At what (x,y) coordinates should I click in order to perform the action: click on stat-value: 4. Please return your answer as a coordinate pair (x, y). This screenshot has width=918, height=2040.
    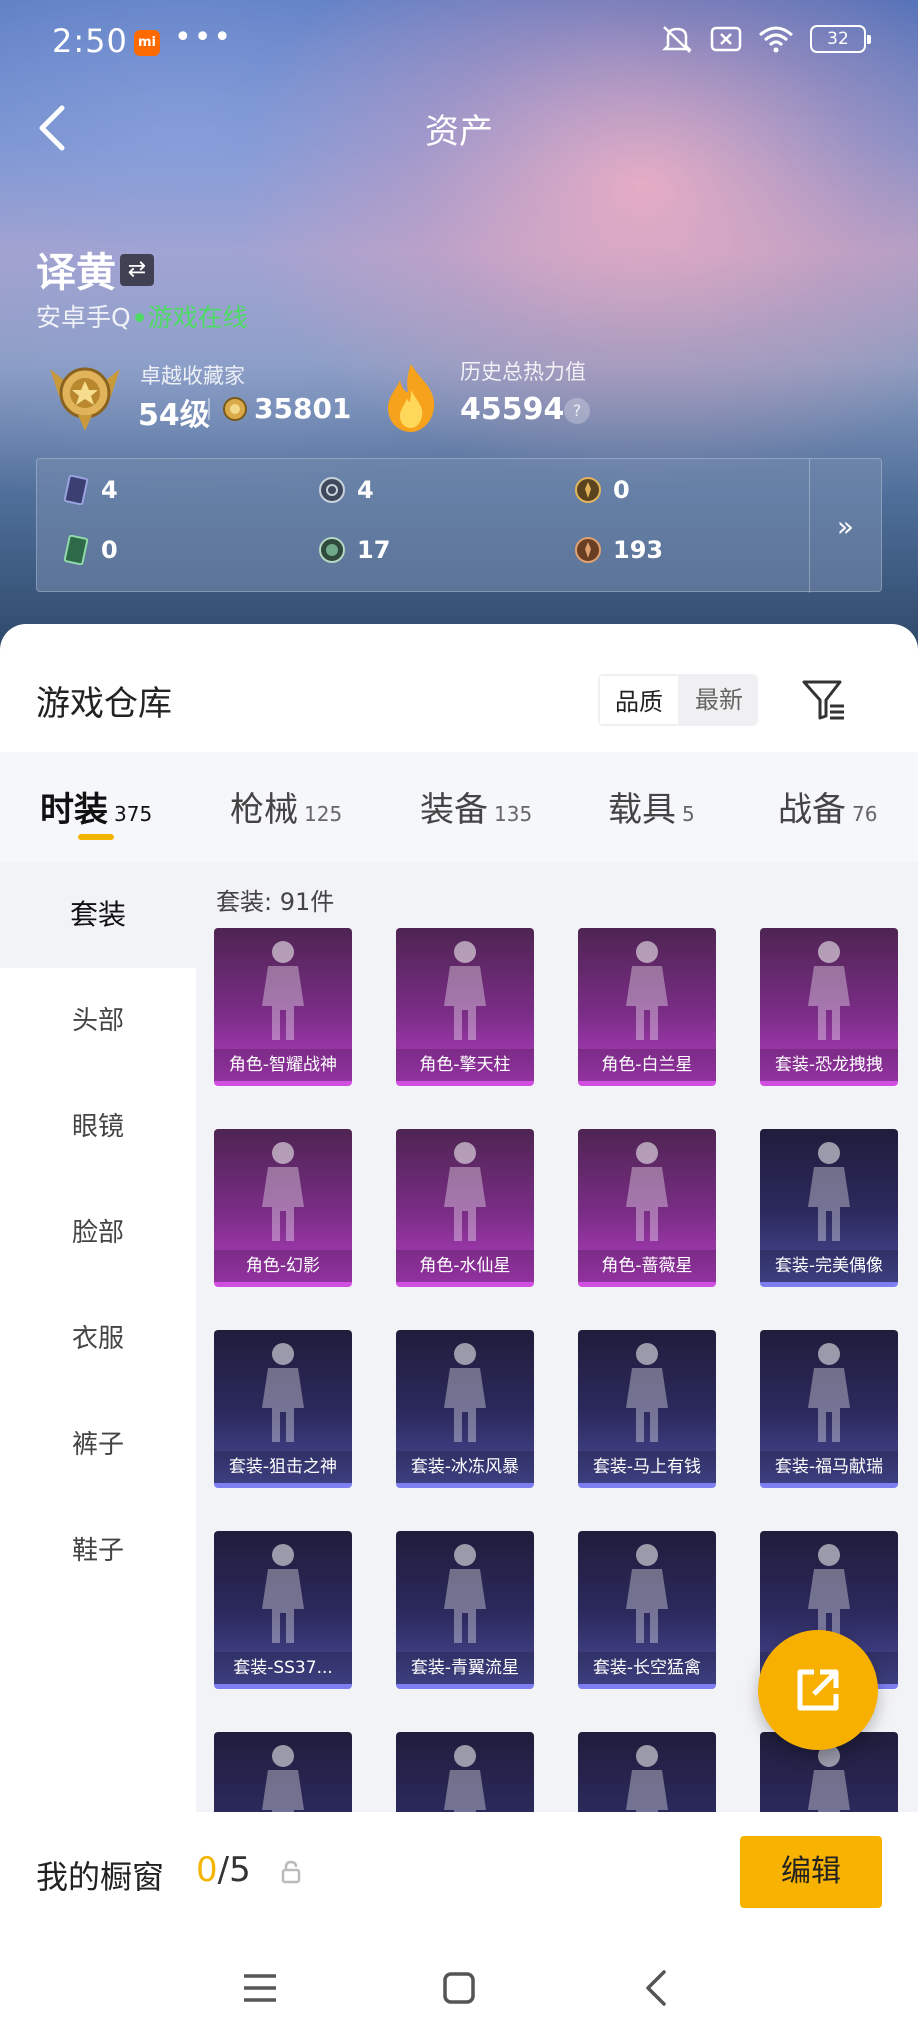
    Looking at the image, I should click on (365, 490).